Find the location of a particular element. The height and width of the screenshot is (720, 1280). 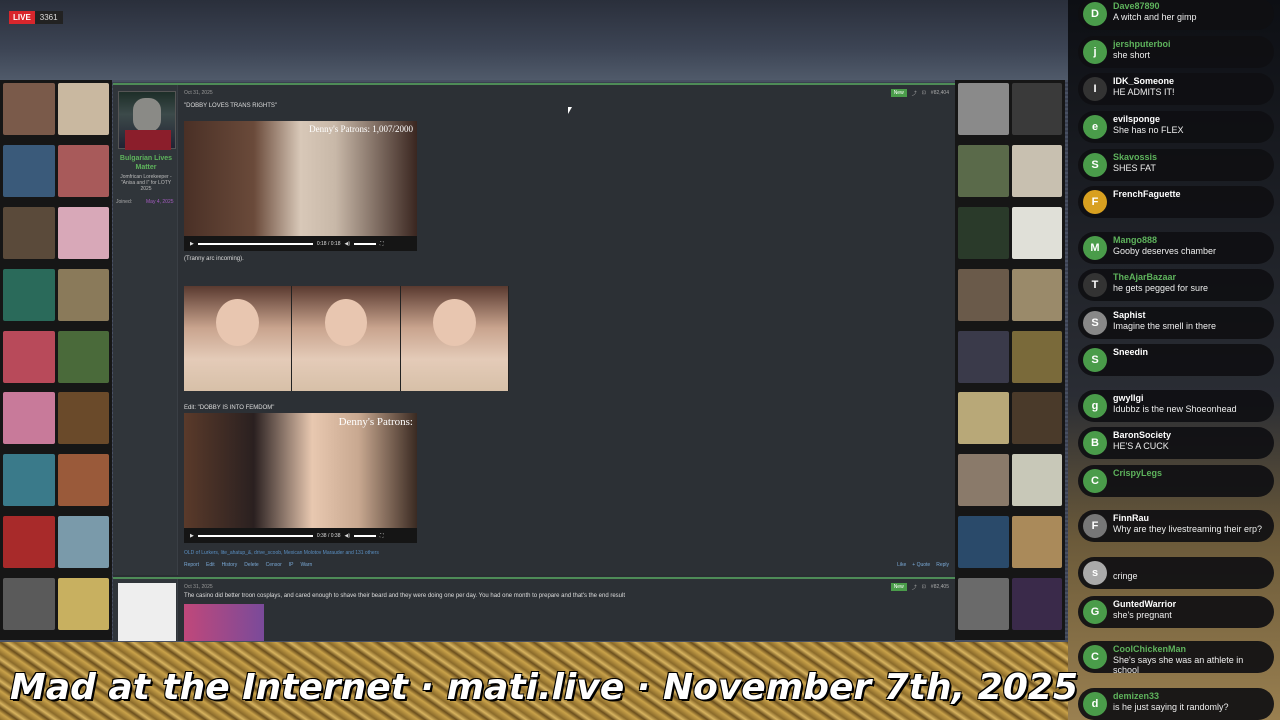

chat-message: S Saphist Imagine the smell in there is located at coordinates (1176, 323).